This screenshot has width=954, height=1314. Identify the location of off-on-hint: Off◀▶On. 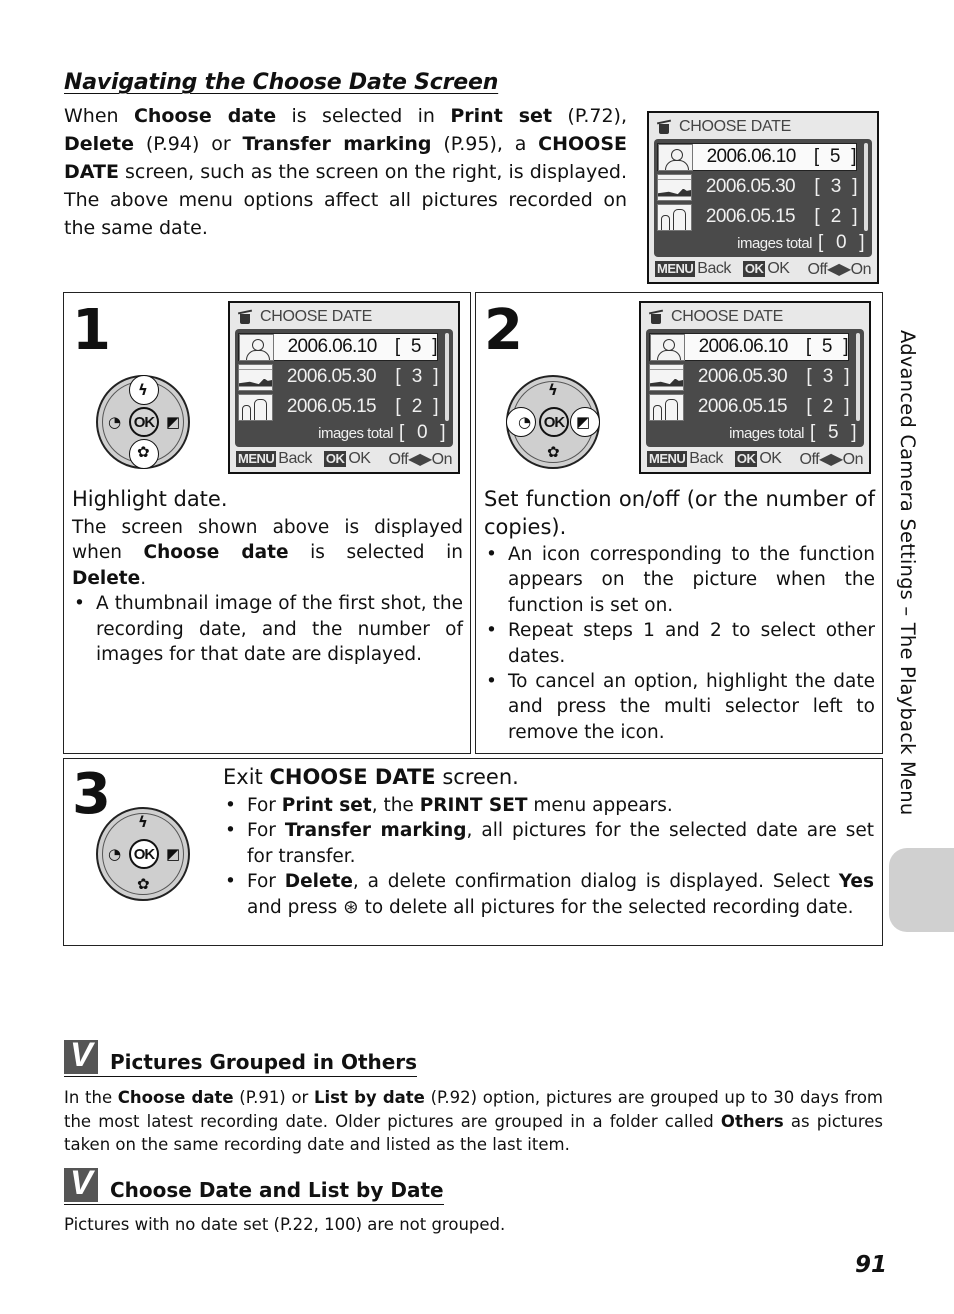
(839, 269).